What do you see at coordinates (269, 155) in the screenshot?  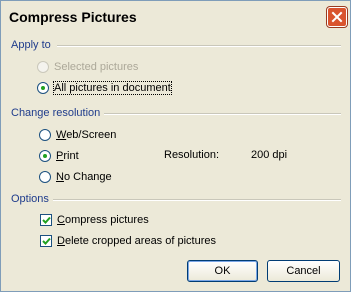 I see `resolution-value: 200 dpi` at bounding box center [269, 155].